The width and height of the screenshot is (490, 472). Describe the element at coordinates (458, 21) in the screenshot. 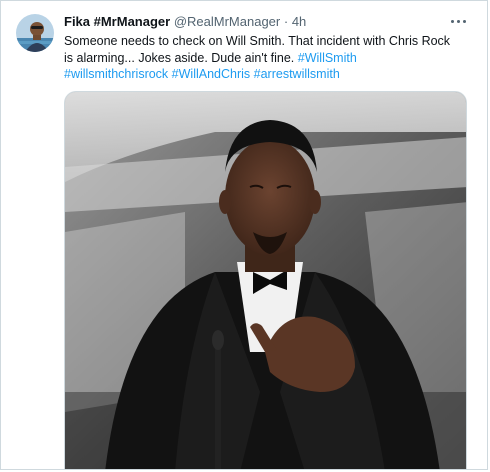

I see `more-horizontal-icon` at that location.